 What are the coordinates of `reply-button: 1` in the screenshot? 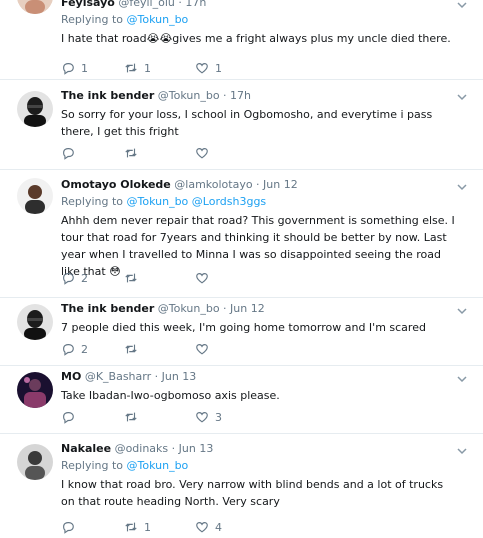 It's located at (74, 68).